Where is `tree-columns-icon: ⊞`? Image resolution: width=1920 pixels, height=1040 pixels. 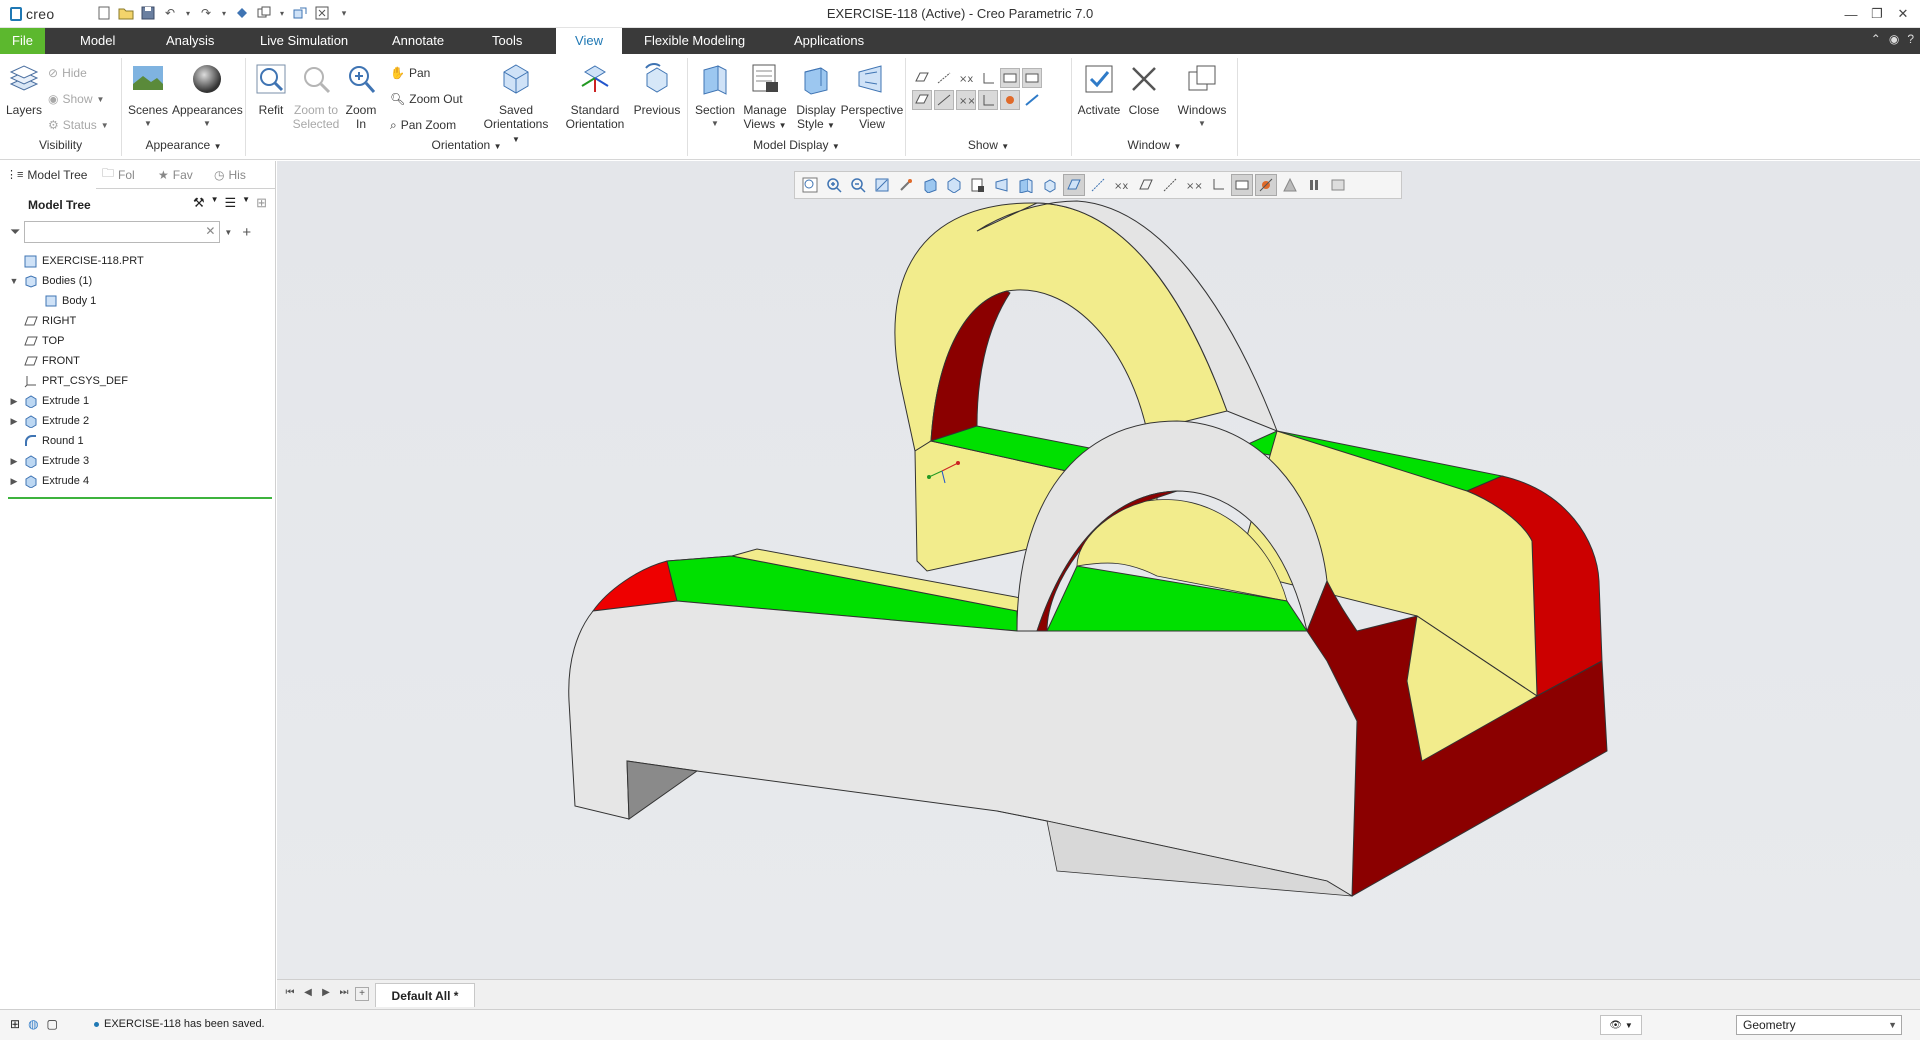
tree-columns-icon: ⊞ is located at coordinates (261, 203).